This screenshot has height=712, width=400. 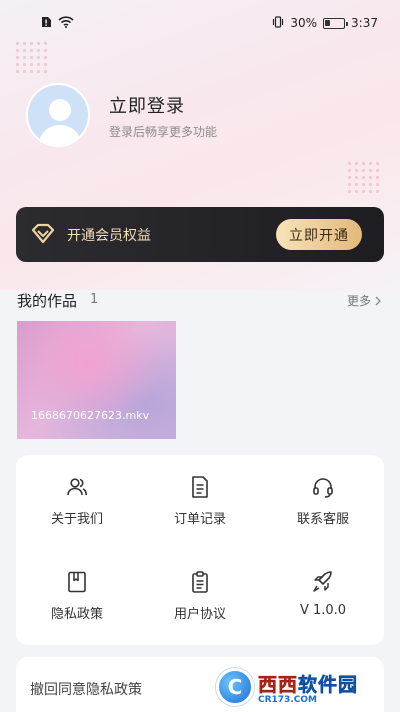 I want to click on menu-item-privacy-policy: 隐私政策, so click(x=77, y=590).